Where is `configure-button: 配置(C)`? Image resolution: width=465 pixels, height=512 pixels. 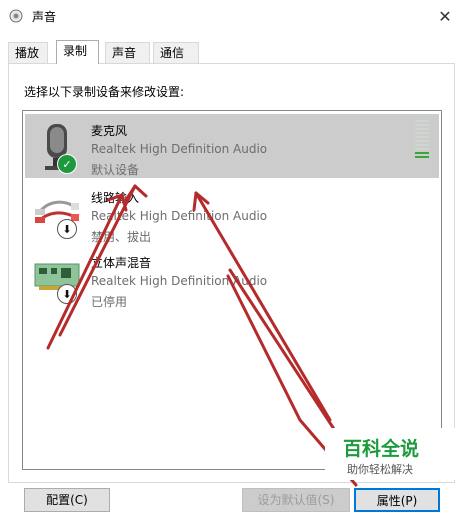
configure-button: 配置(C) is located at coordinates (67, 500).